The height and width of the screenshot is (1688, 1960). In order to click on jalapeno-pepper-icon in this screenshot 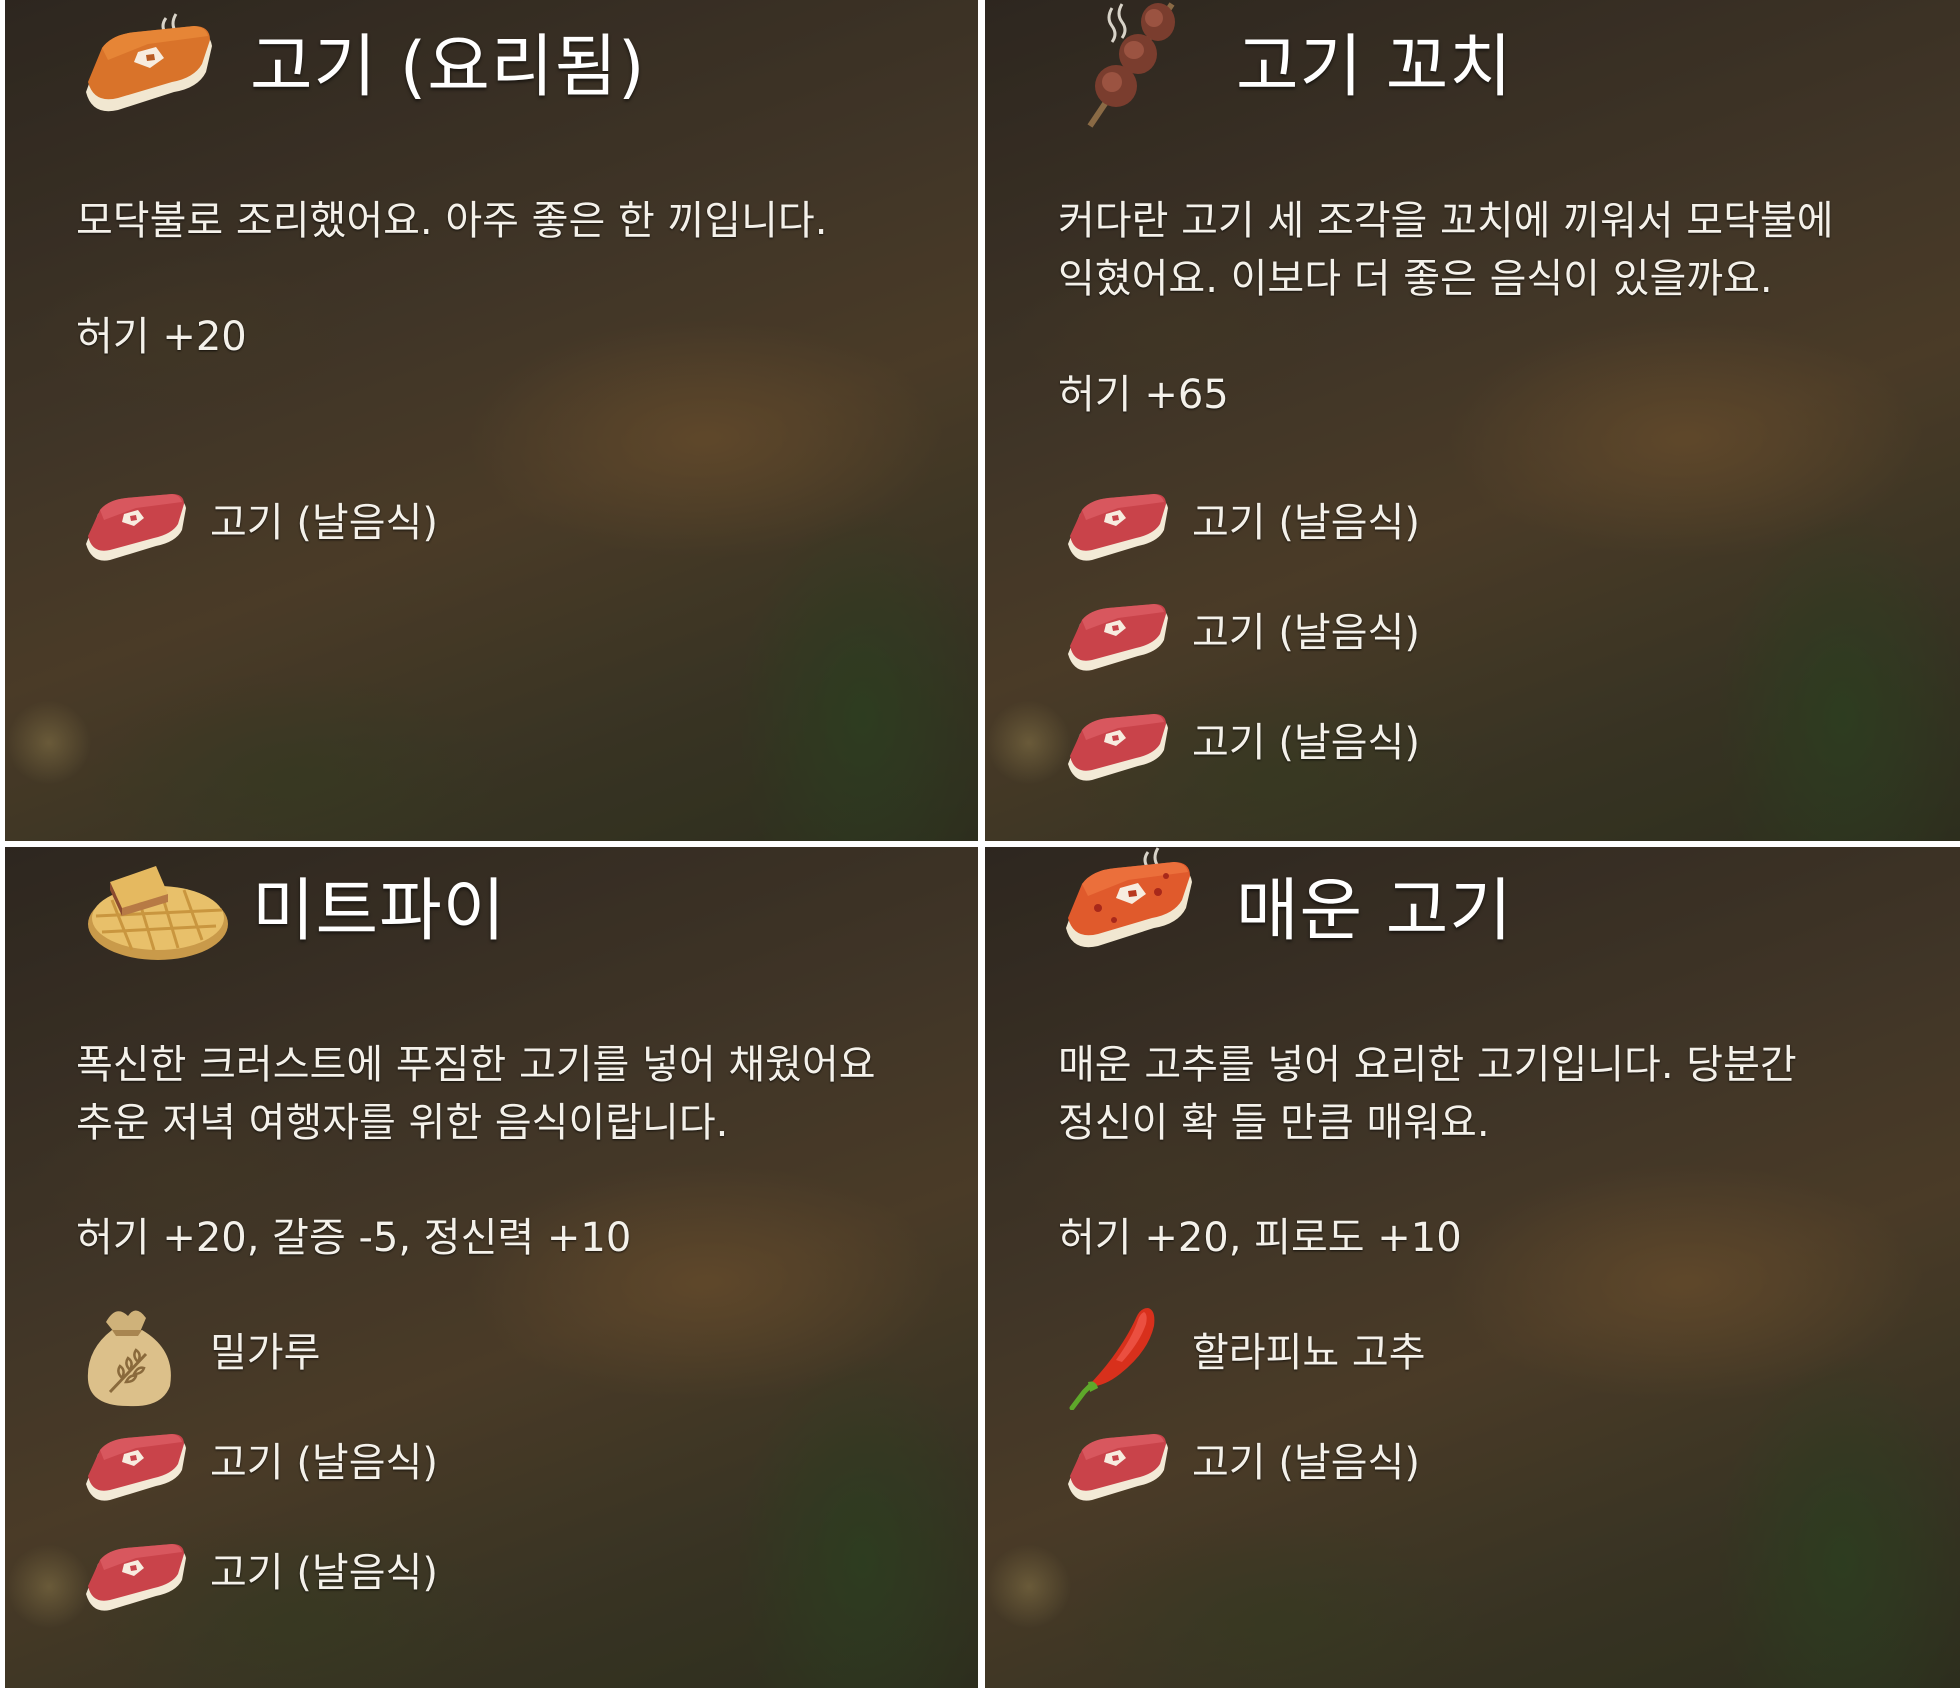, I will do `click(1112, 1359)`.